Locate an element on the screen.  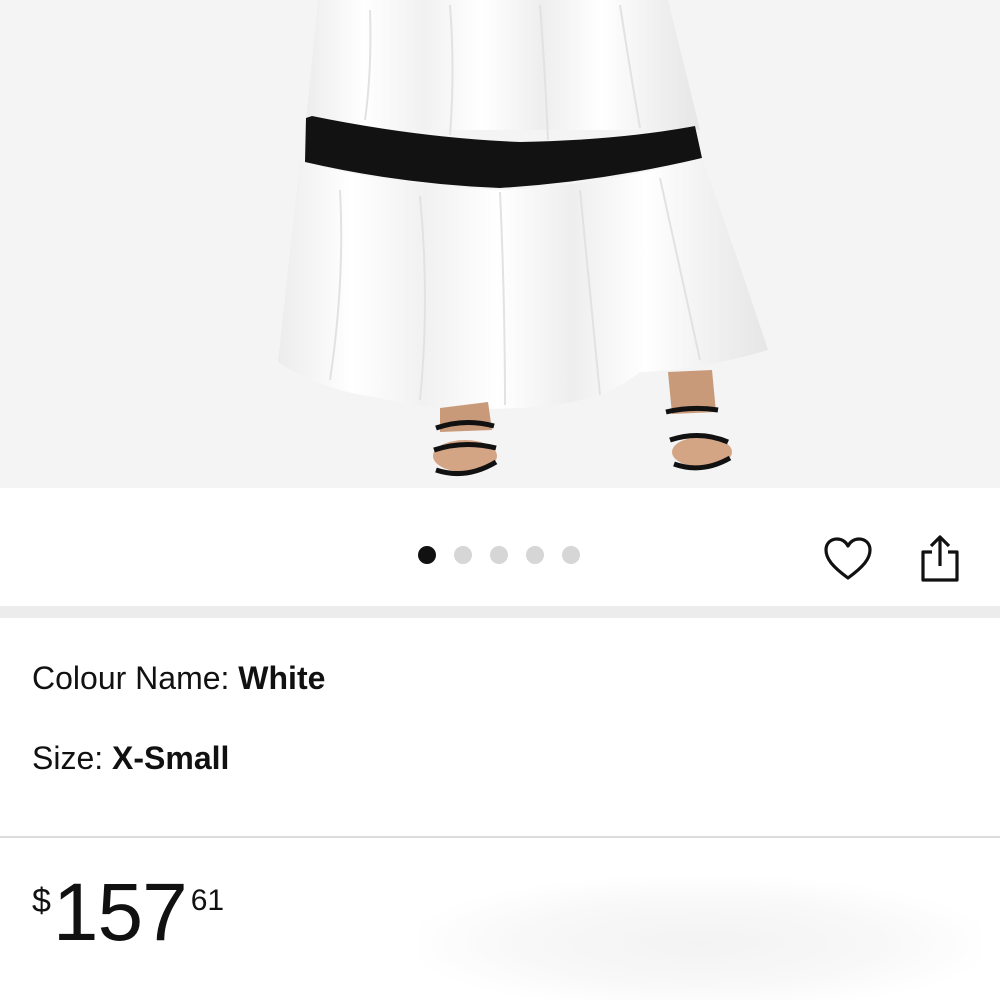
size-row: Size: X-Small is located at coordinates (130, 758).